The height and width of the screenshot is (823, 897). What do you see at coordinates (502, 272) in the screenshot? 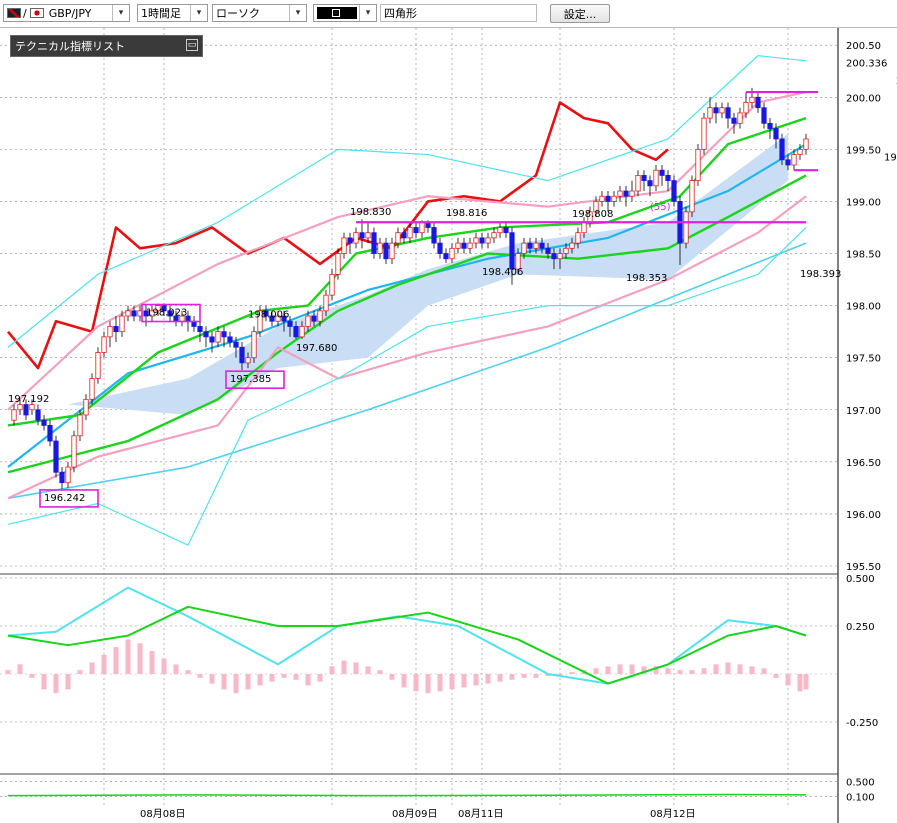
I see `price-annotation: 198.406` at bounding box center [502, 272].